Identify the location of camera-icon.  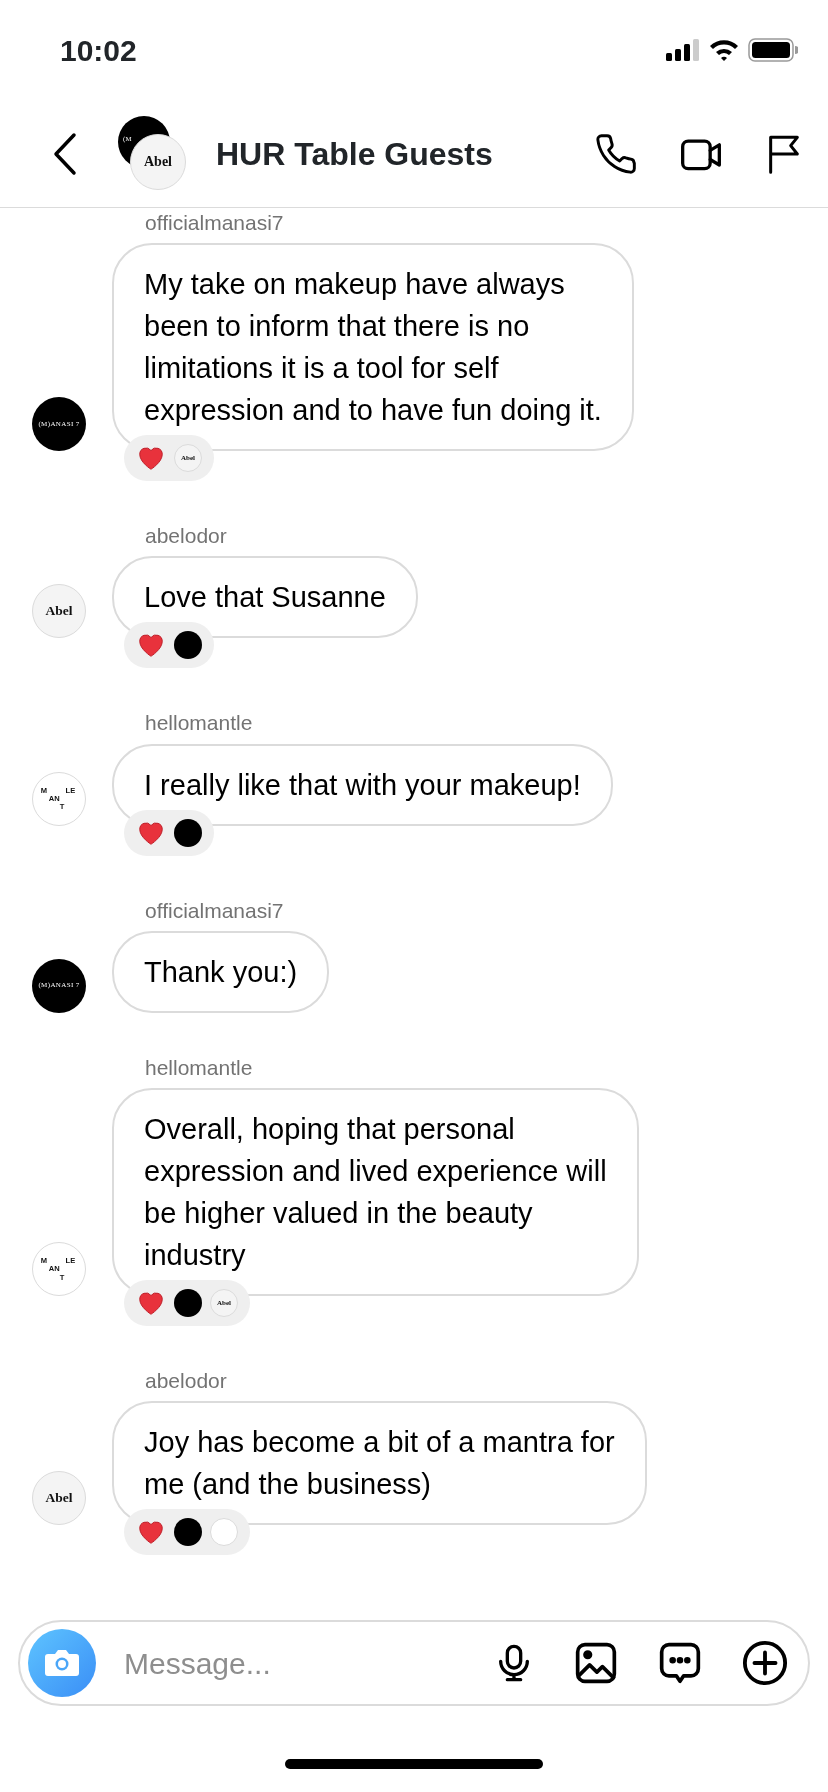
(62, 1663).